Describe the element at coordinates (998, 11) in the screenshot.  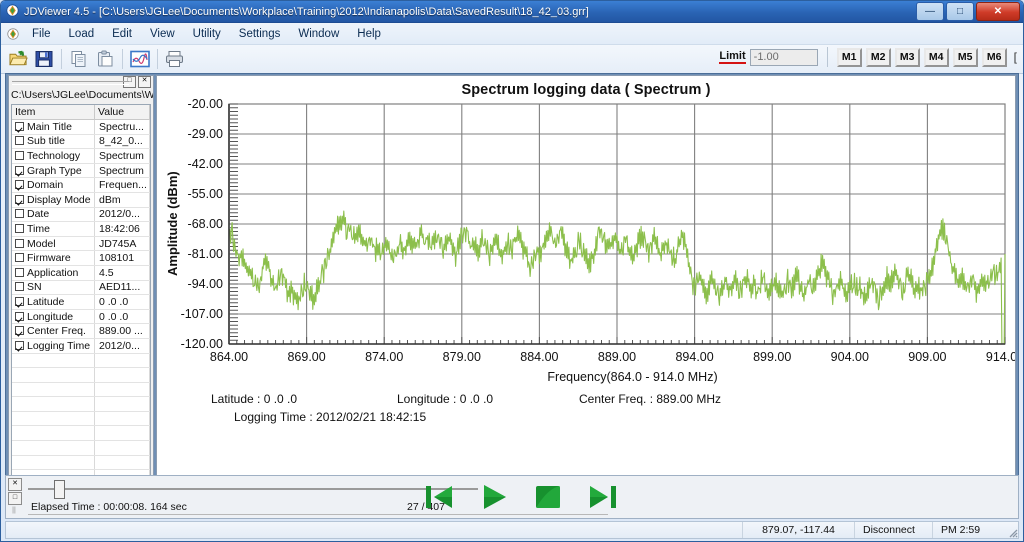
I see `close-button: ✕` at that location.